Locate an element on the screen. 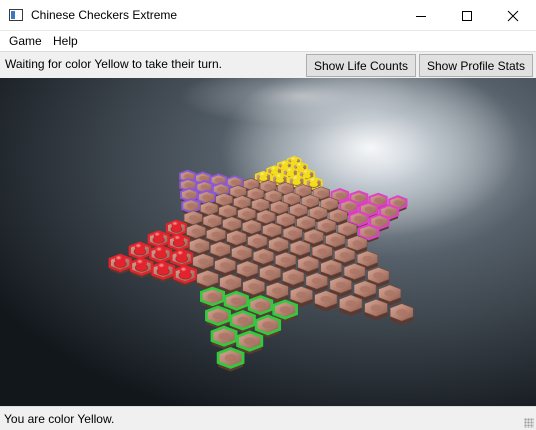 The height and width of the screenshot is (430, 536). title-bar: Chinese Checkers Extreme is located at coordinates (268, 15).